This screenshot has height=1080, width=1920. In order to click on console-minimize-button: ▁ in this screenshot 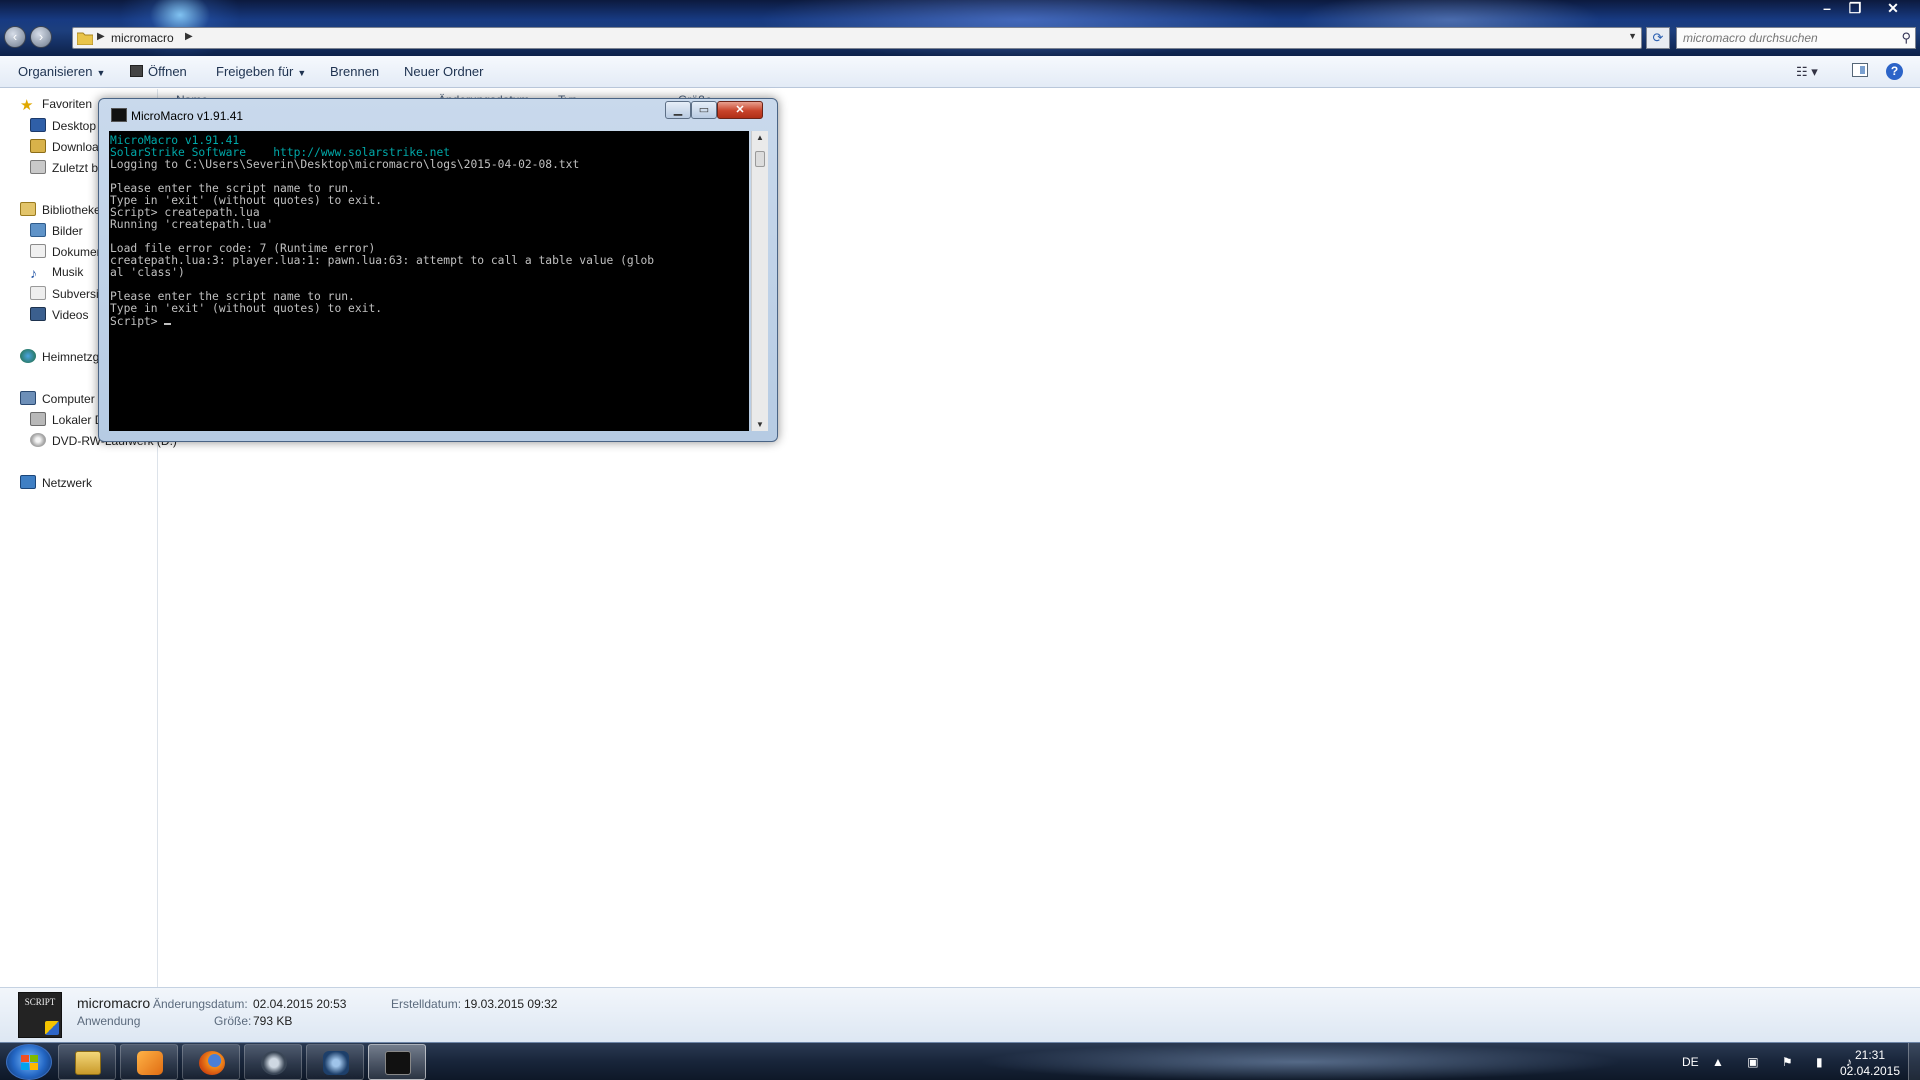, I will do `click(678, 110)`.